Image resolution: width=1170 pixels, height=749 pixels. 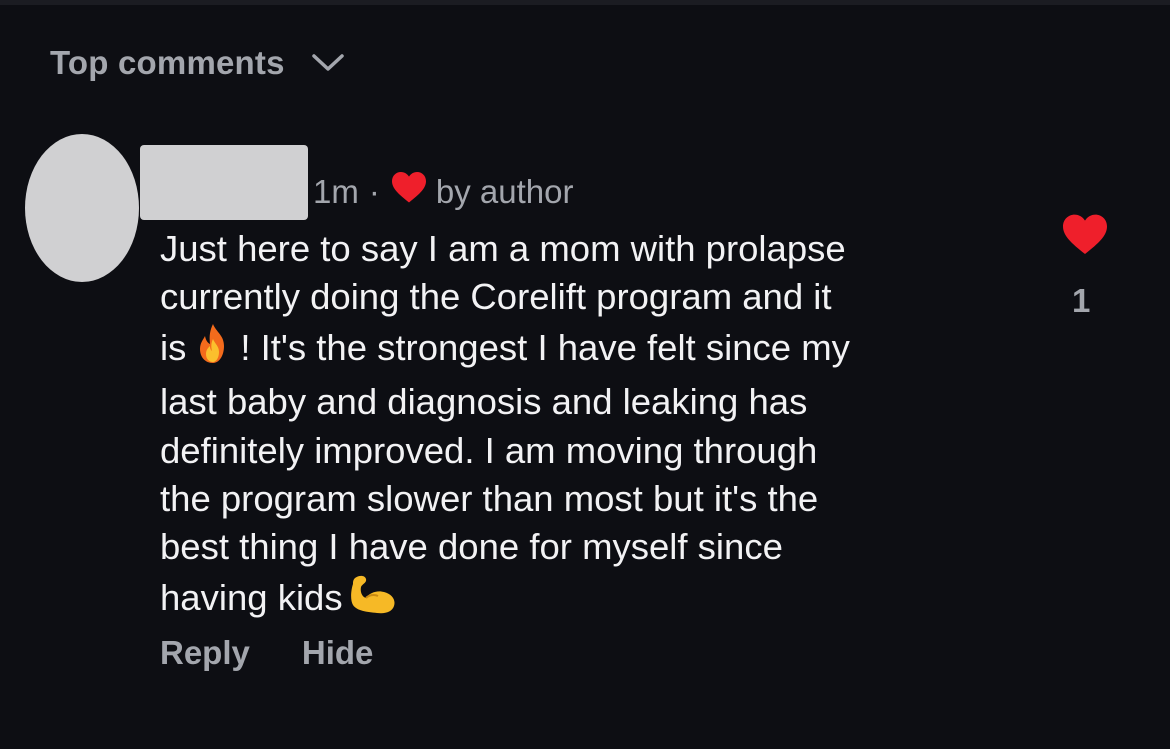 I want to click on comment-actions: Reply Hide, so click(x=292, y=653).